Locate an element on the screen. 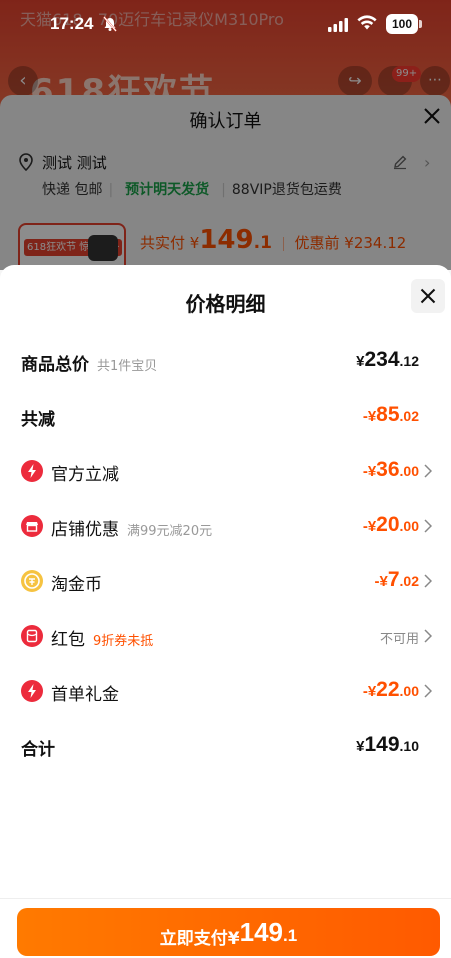  pay-button-int: 149 is located at coordinates (261, 932).